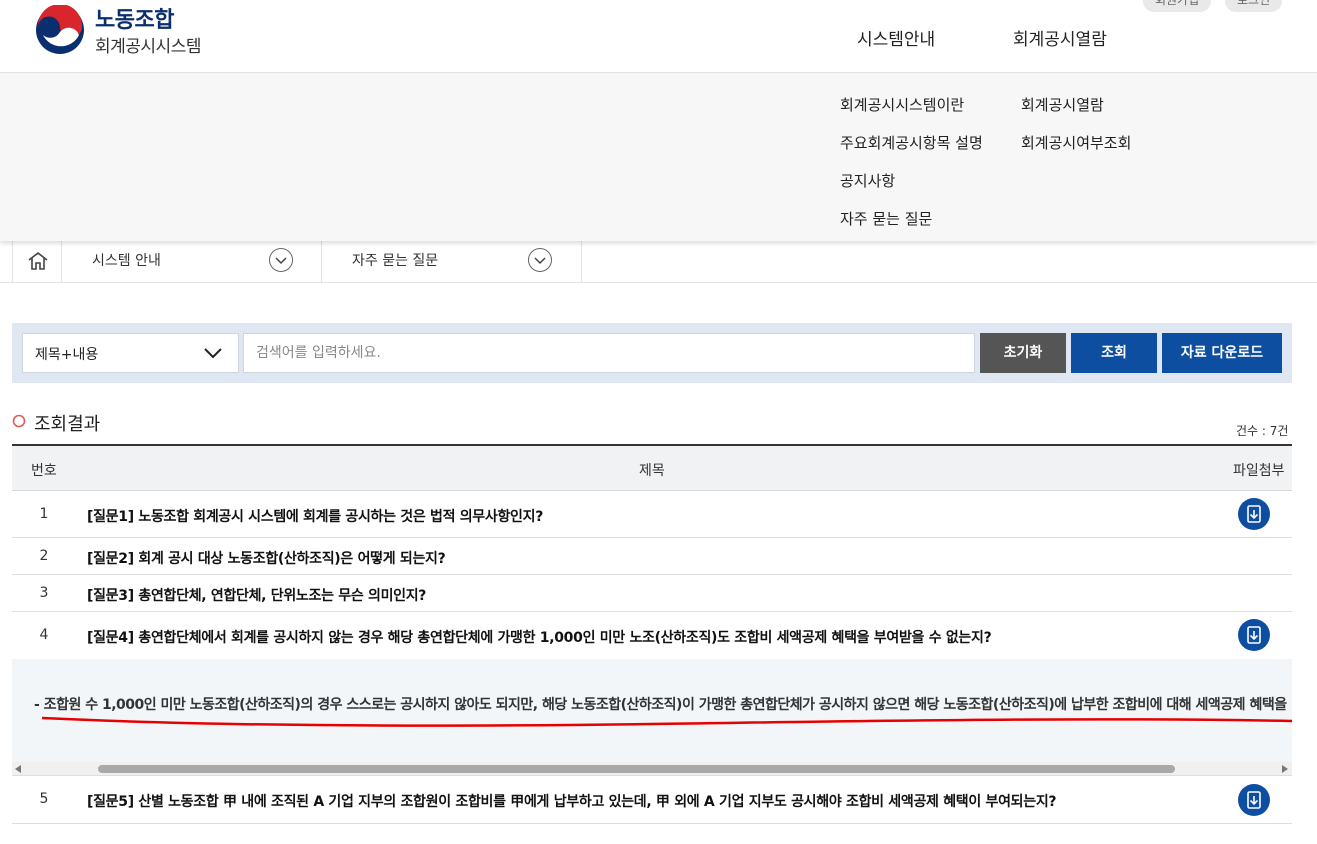  Describe the element at coordinates (1060, 37) in the screenshot. I see `nav-disclosure-view: 회계공시열람` at that location.